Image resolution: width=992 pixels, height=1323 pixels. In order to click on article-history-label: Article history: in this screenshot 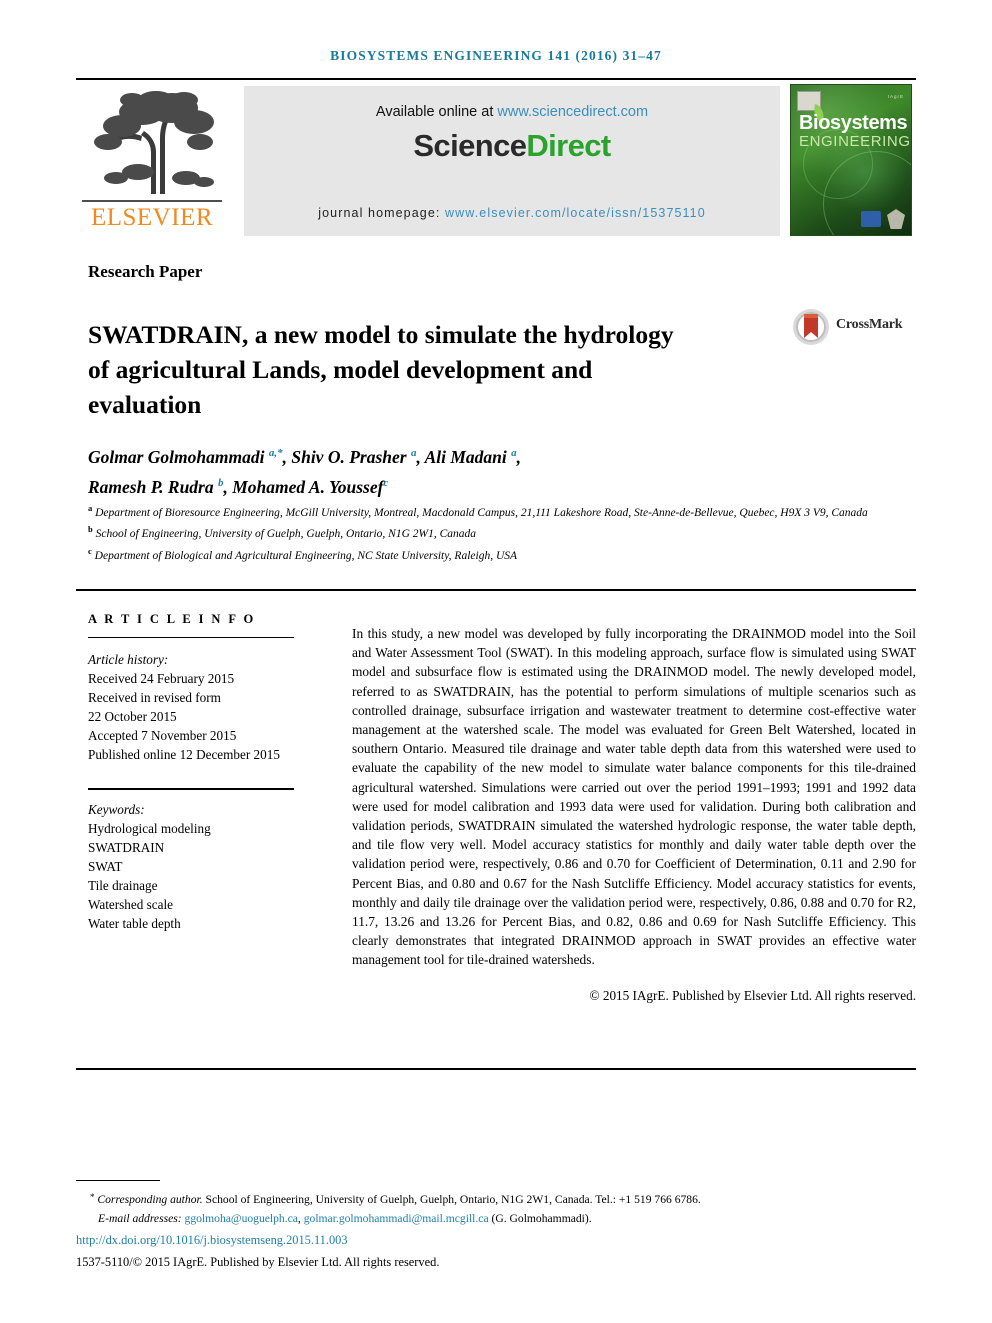, I will do `click(128, 660)`.